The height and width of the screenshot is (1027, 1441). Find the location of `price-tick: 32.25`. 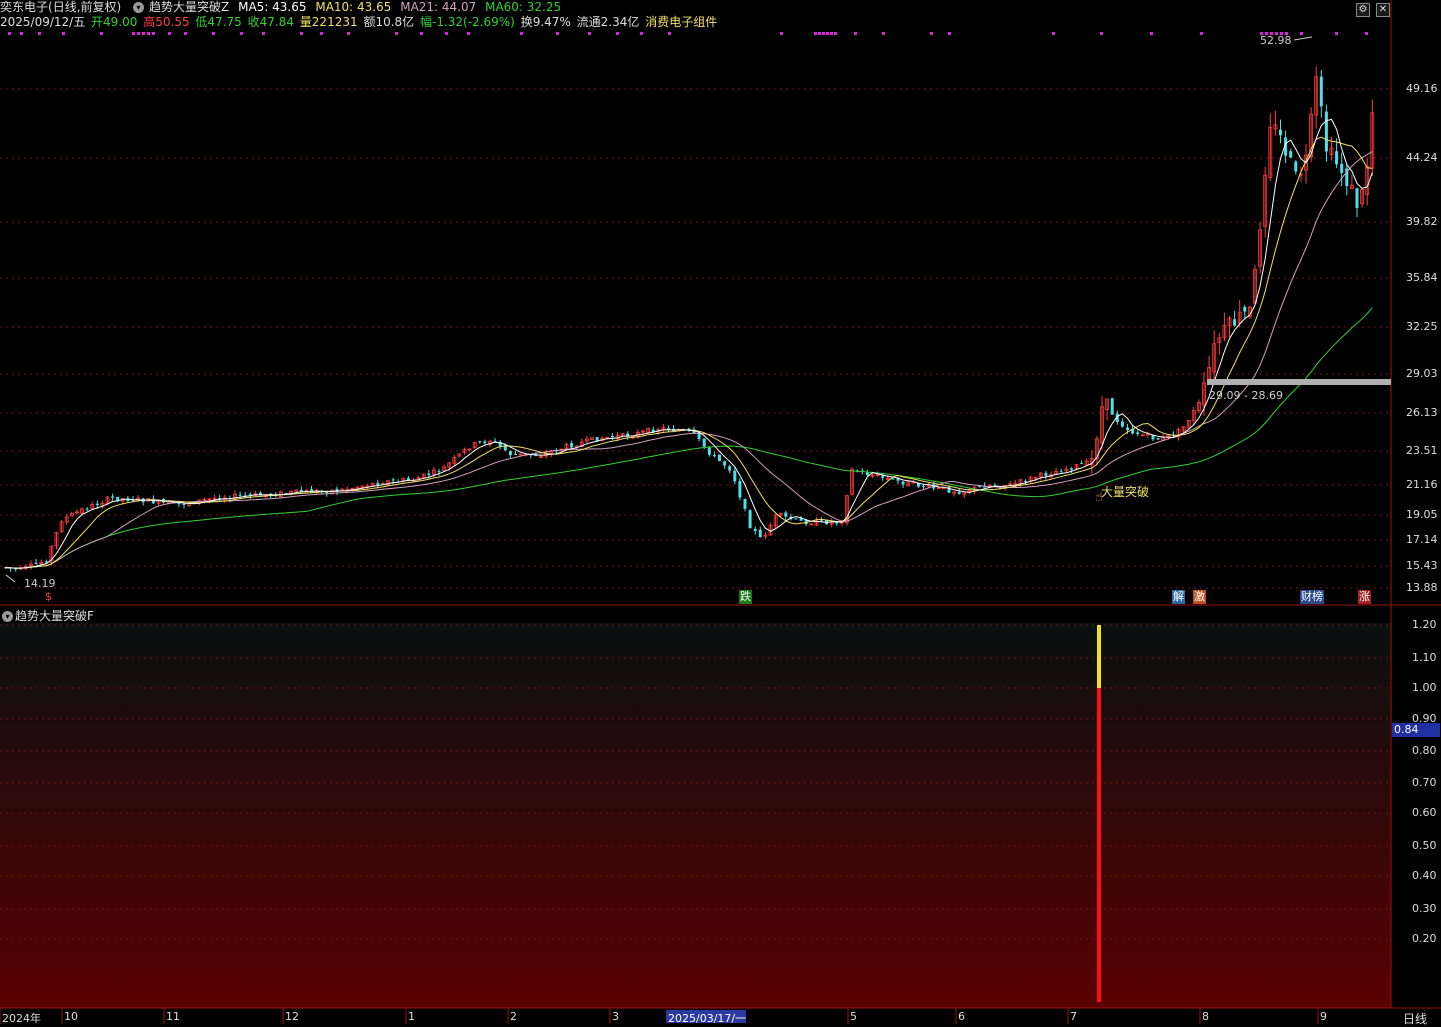

price-tick: 32.25 is located at coordinates (1422, 326).